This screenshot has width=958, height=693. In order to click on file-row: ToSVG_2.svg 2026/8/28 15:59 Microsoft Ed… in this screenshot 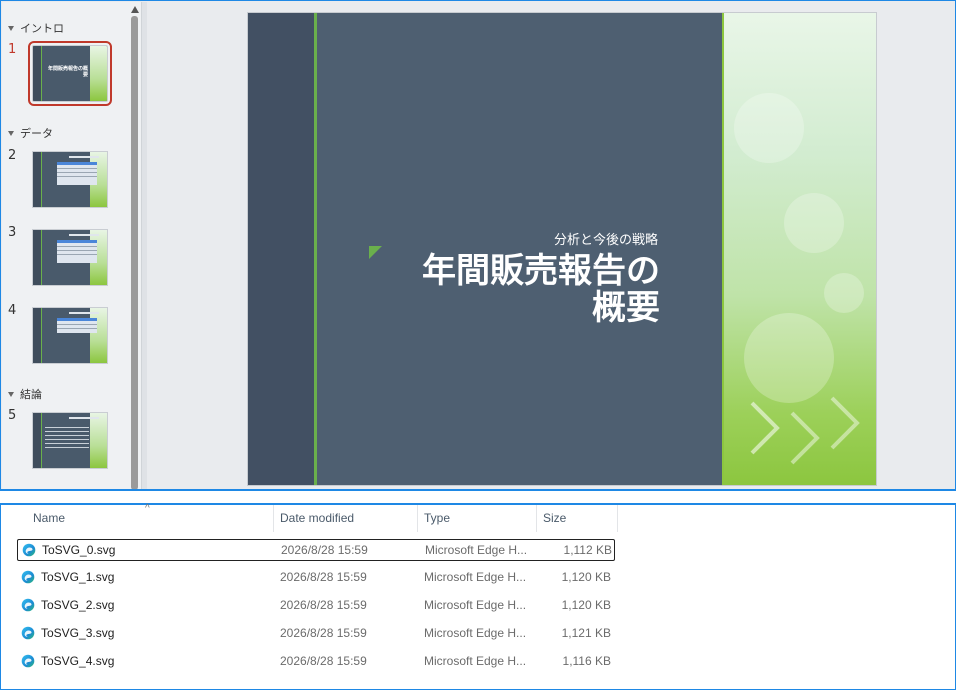, I will do `click(316, 606)`.